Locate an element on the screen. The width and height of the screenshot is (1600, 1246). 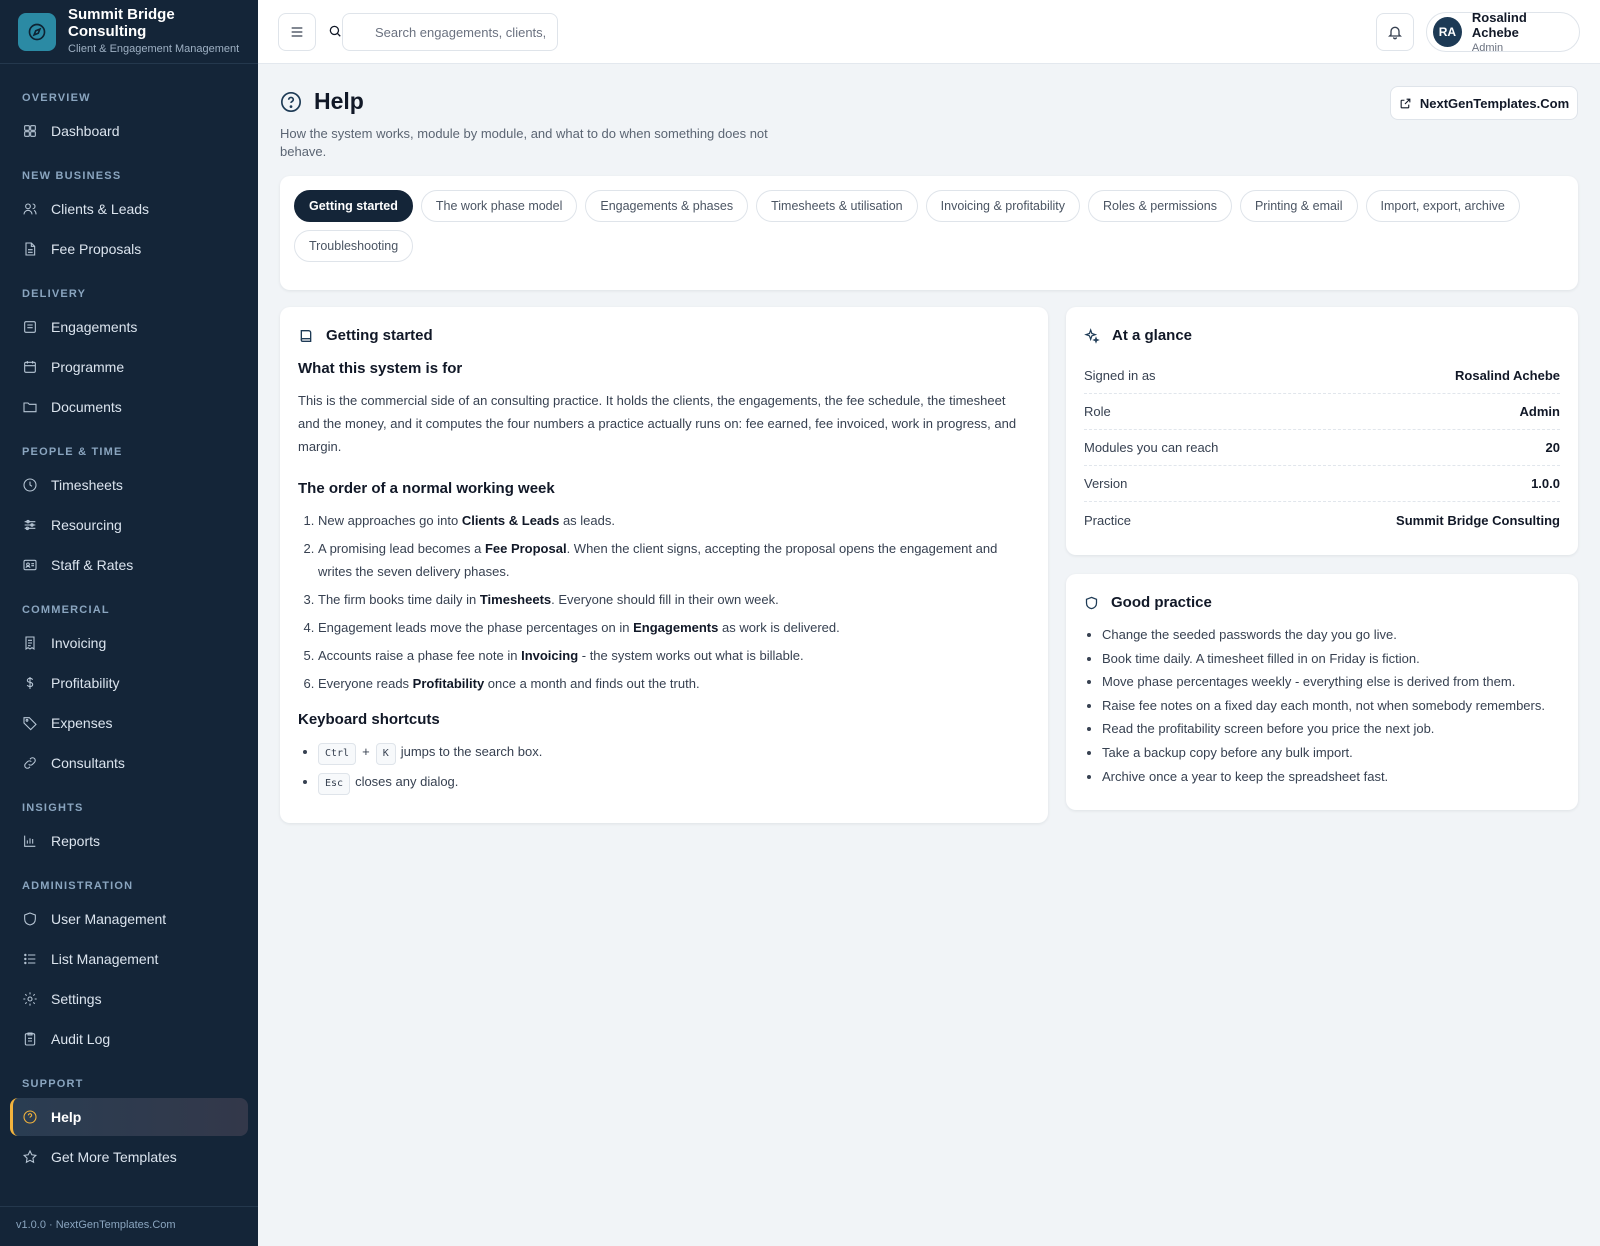
sidebar-item-resourcing: Resourcing is located at coordinates (129, 525).